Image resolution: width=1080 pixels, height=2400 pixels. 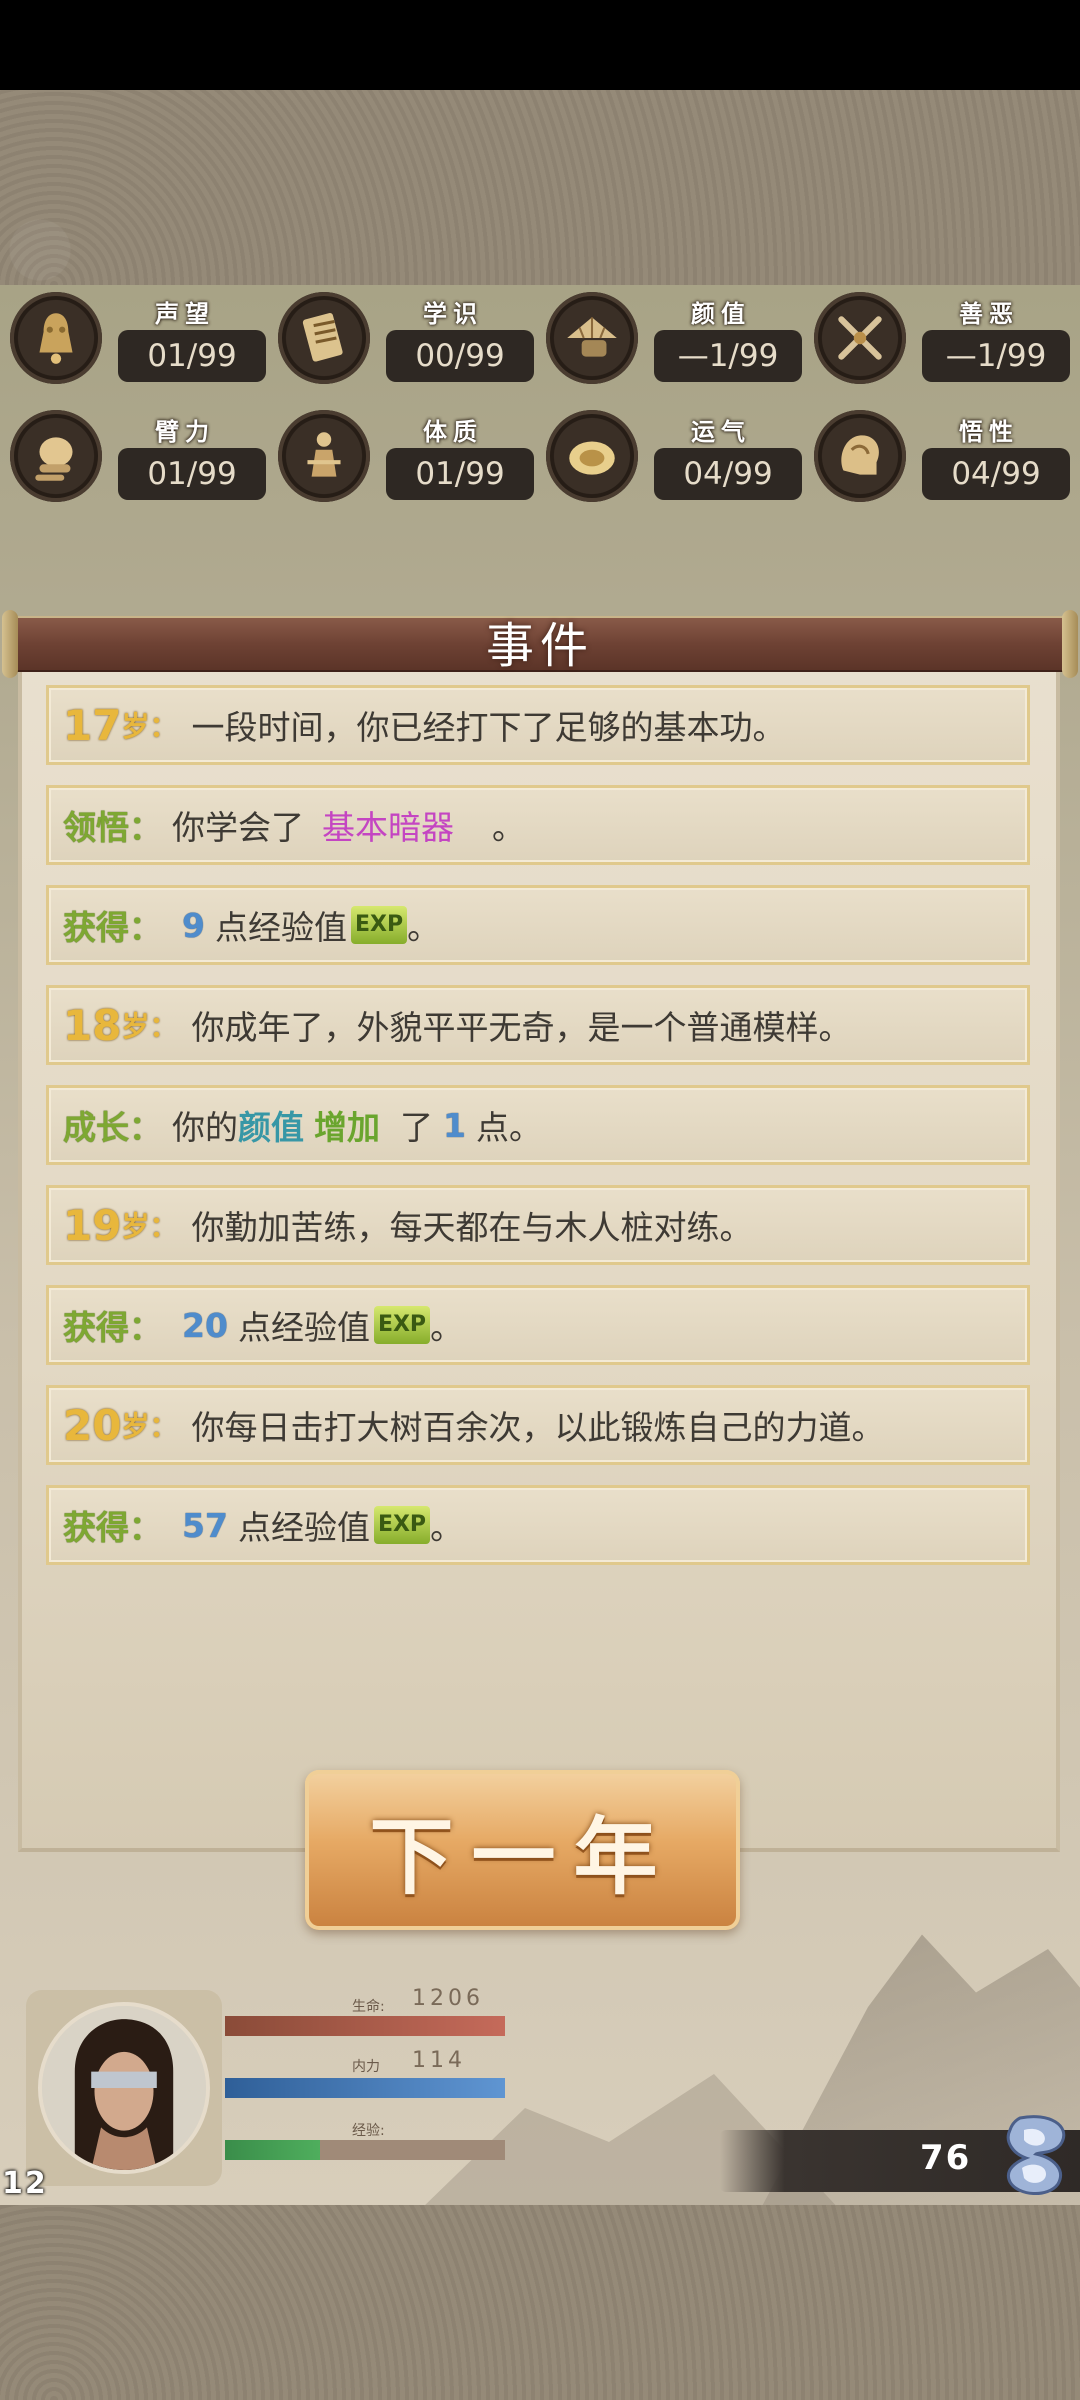 What do you see at coordinates (365, 2150) in the screenshot?
I see `xp-bar` at bounding box center [365, 2150].